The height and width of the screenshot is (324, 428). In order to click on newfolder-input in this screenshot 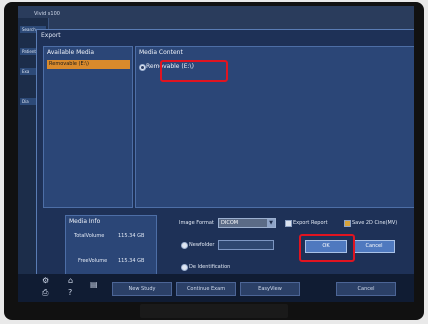, I will do `click(246, 245)`.